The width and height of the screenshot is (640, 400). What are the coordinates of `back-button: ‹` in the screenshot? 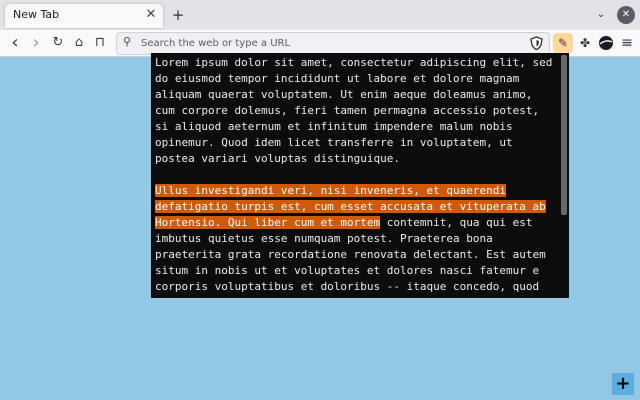 It's located at (15, 43).